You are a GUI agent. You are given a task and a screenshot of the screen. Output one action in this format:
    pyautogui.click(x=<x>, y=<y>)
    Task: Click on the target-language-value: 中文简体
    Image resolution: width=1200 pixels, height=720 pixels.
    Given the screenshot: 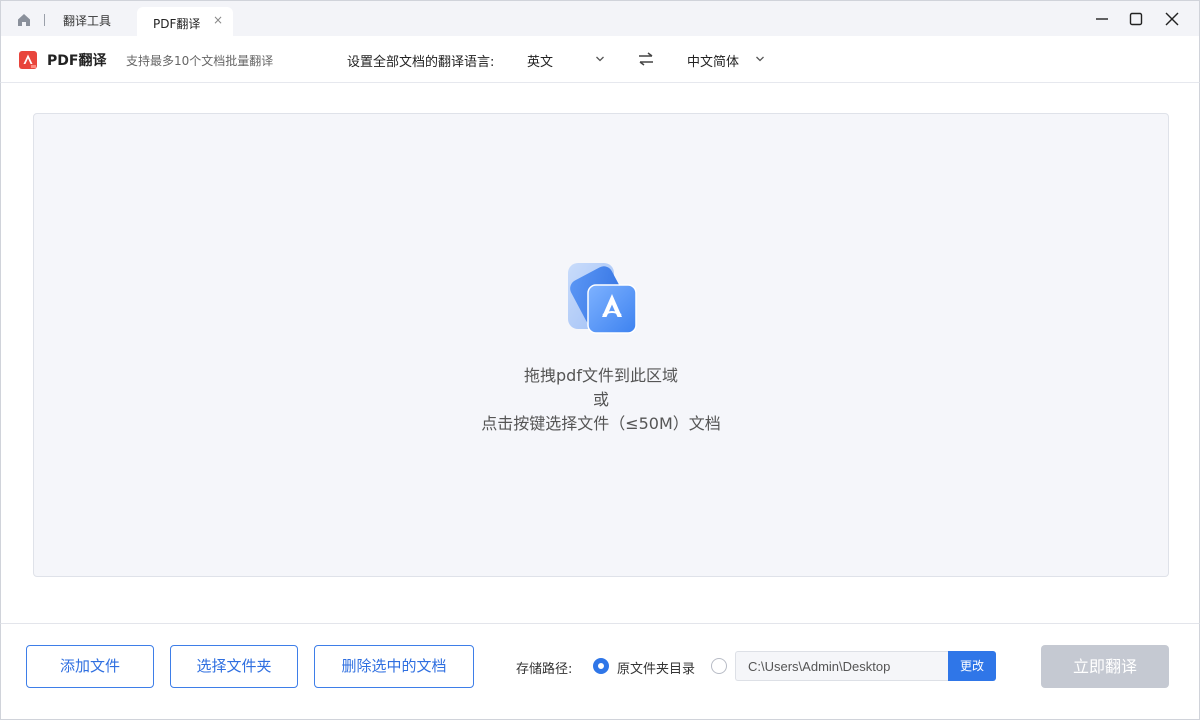 What is the action you would take?
    pyautogui.click(x=713, y=62)
    